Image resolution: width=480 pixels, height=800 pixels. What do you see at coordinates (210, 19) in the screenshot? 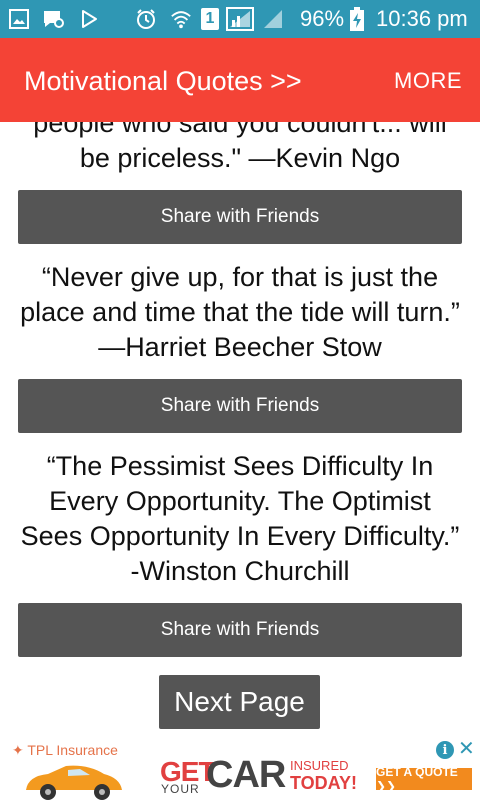
I see `sim-slot-badge: 1` at bounding box center [210, 19].